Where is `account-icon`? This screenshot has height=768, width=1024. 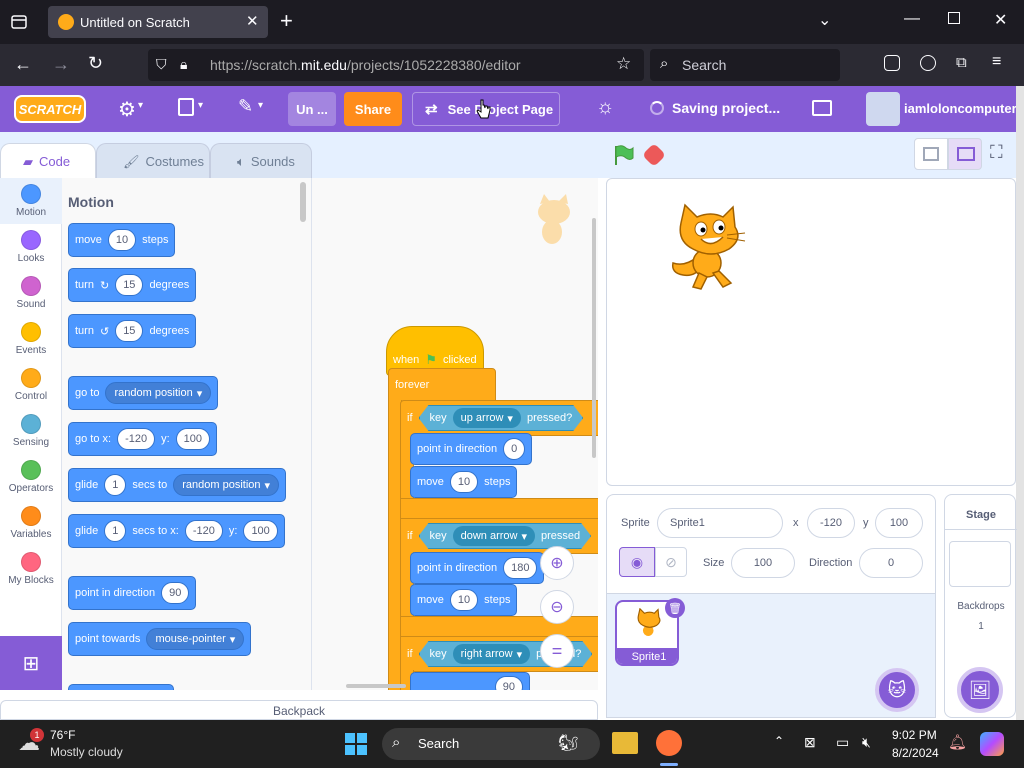
account-icon is located at coordinates (928, 63).